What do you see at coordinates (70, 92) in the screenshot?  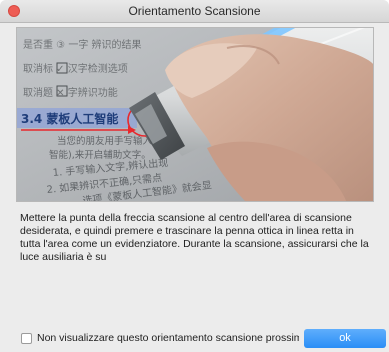 I see `paper-text-top-3: 取消题 ✕ 字辨识功能` at bounding box center [70, 92].